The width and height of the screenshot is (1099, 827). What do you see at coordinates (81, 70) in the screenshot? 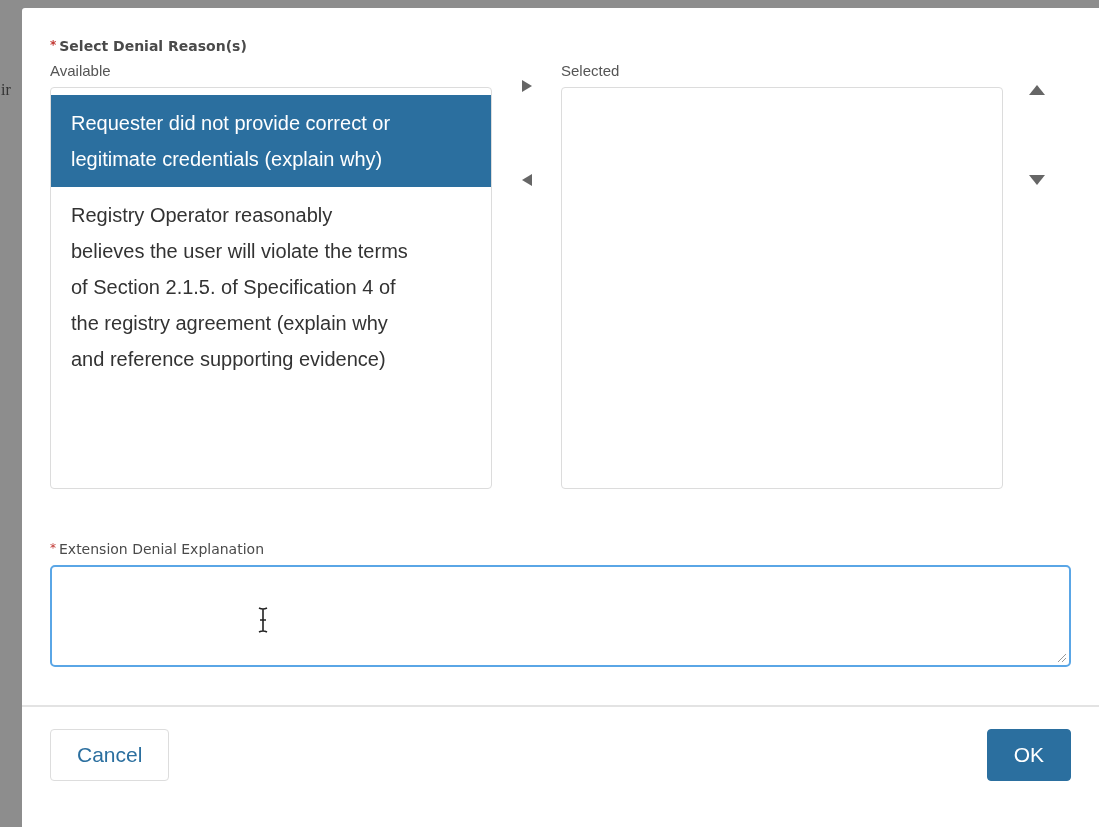
I see `list-label: Available` at bounding box center [81, 70].